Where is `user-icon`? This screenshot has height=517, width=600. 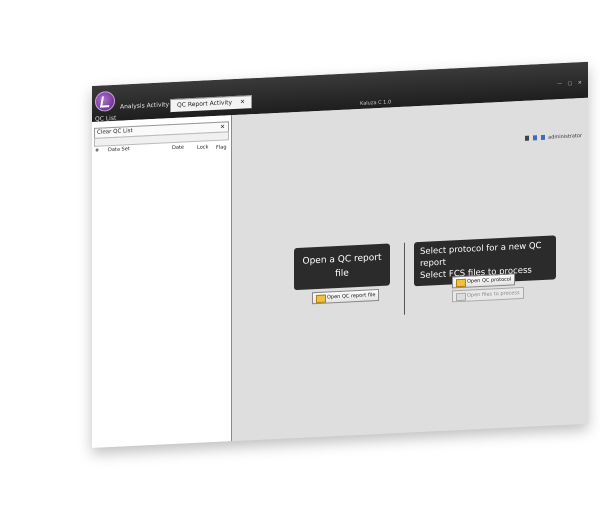 user-icon is located at coordinates (542, 137).